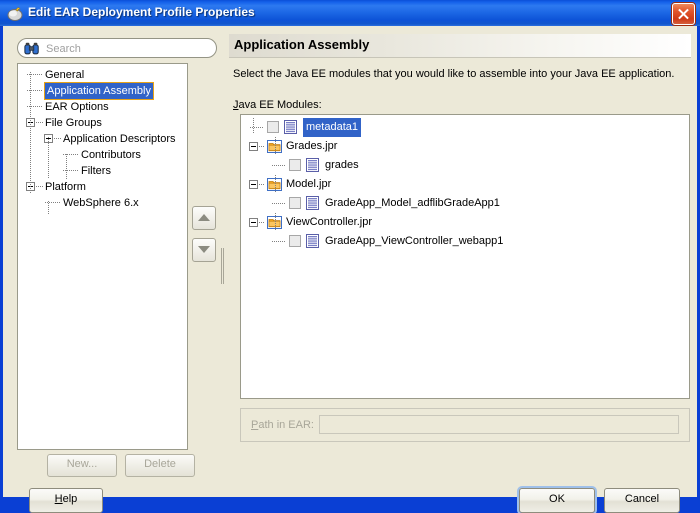 The height and width of the screenshot is (513, 700). I want to click on ok-button: OK, so click(557, 500).